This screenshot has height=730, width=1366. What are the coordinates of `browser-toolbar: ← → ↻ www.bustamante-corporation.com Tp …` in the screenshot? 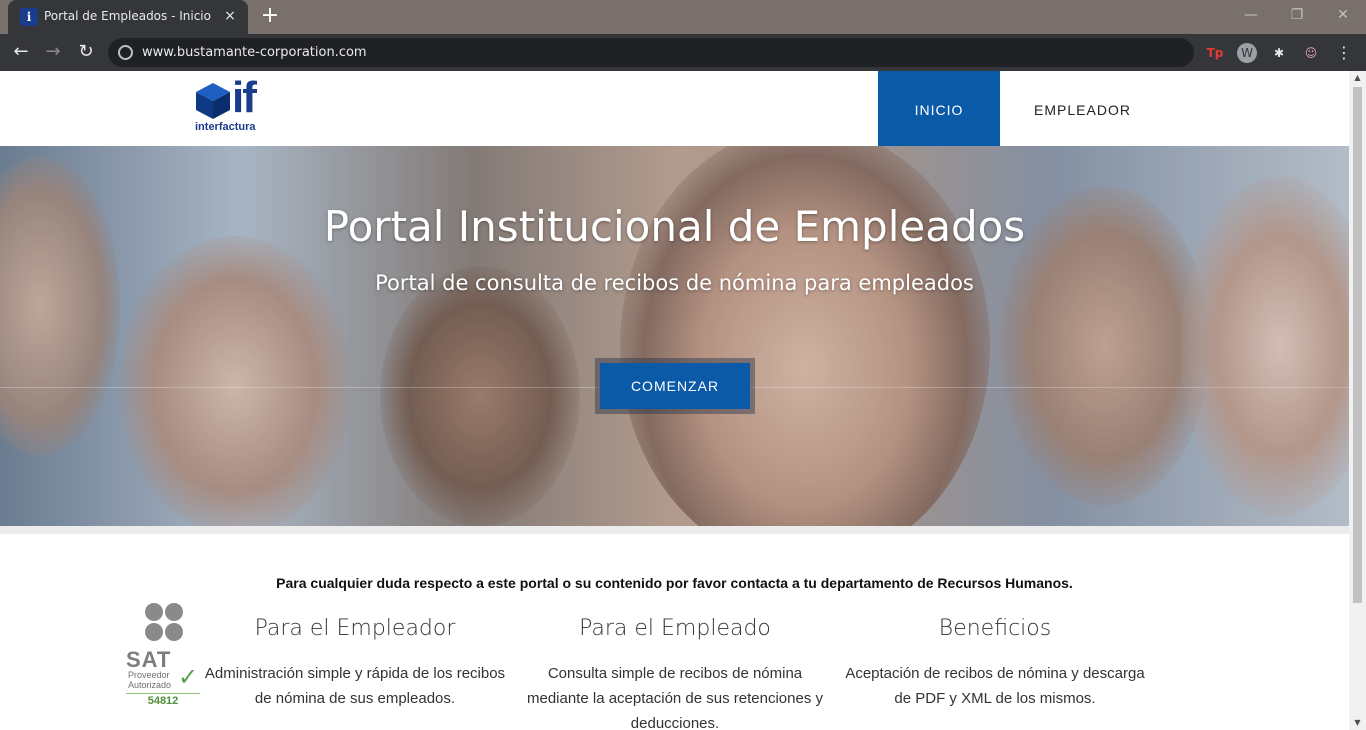 It's located at (683, 52).